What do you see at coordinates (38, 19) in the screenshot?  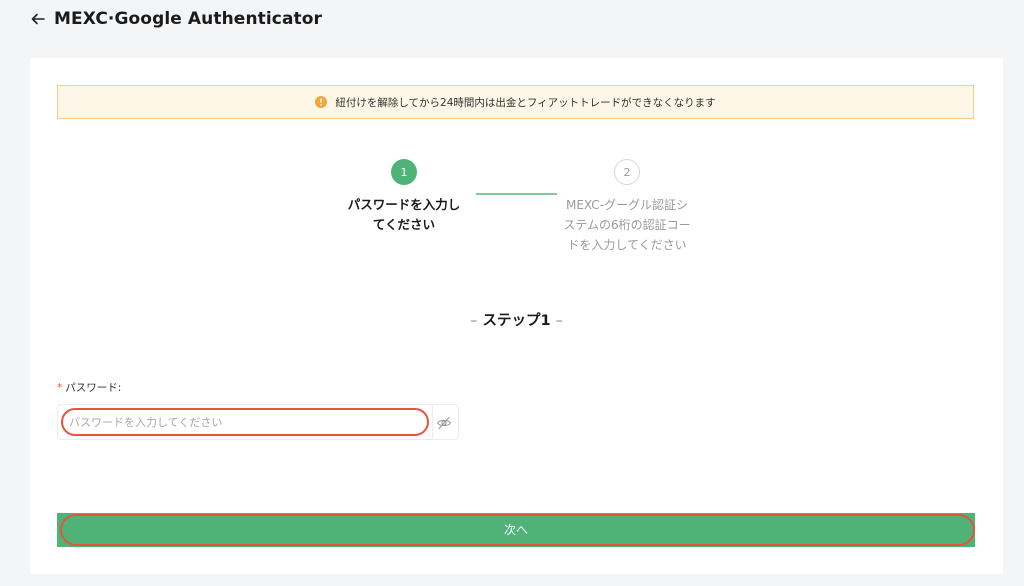 I see `arrow-left-icon` at bounding box center [38, 19].